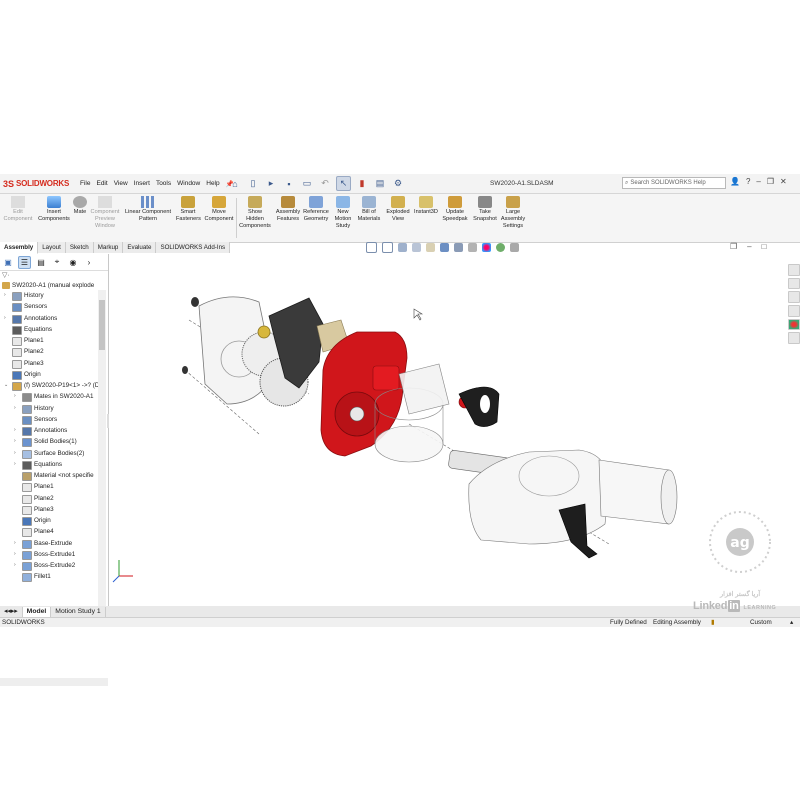  I want to click on help-icon: ?, so click(748, 181).